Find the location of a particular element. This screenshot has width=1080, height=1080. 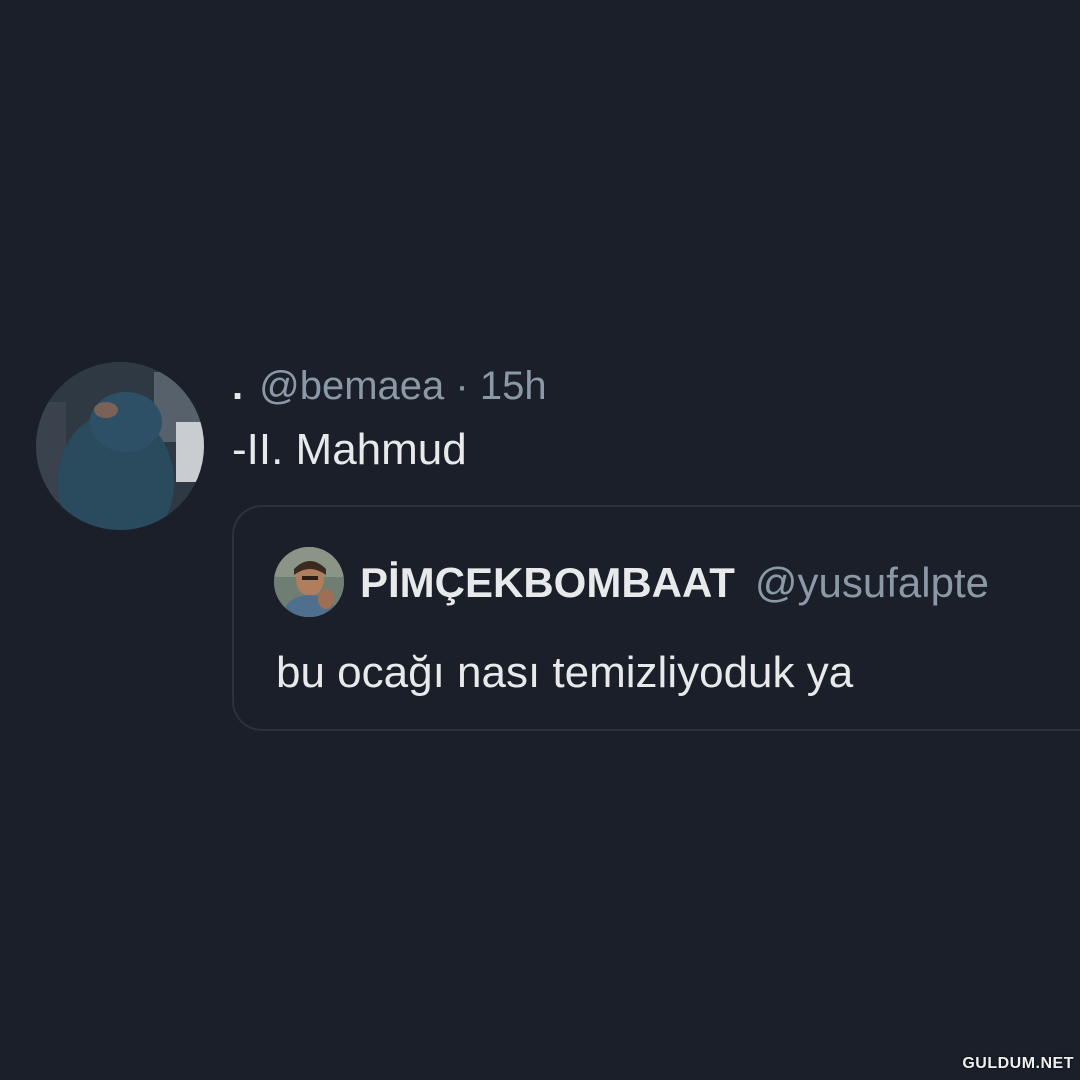

quoted-user-handle: @yusufalpte is located at coordinates (872, 582).